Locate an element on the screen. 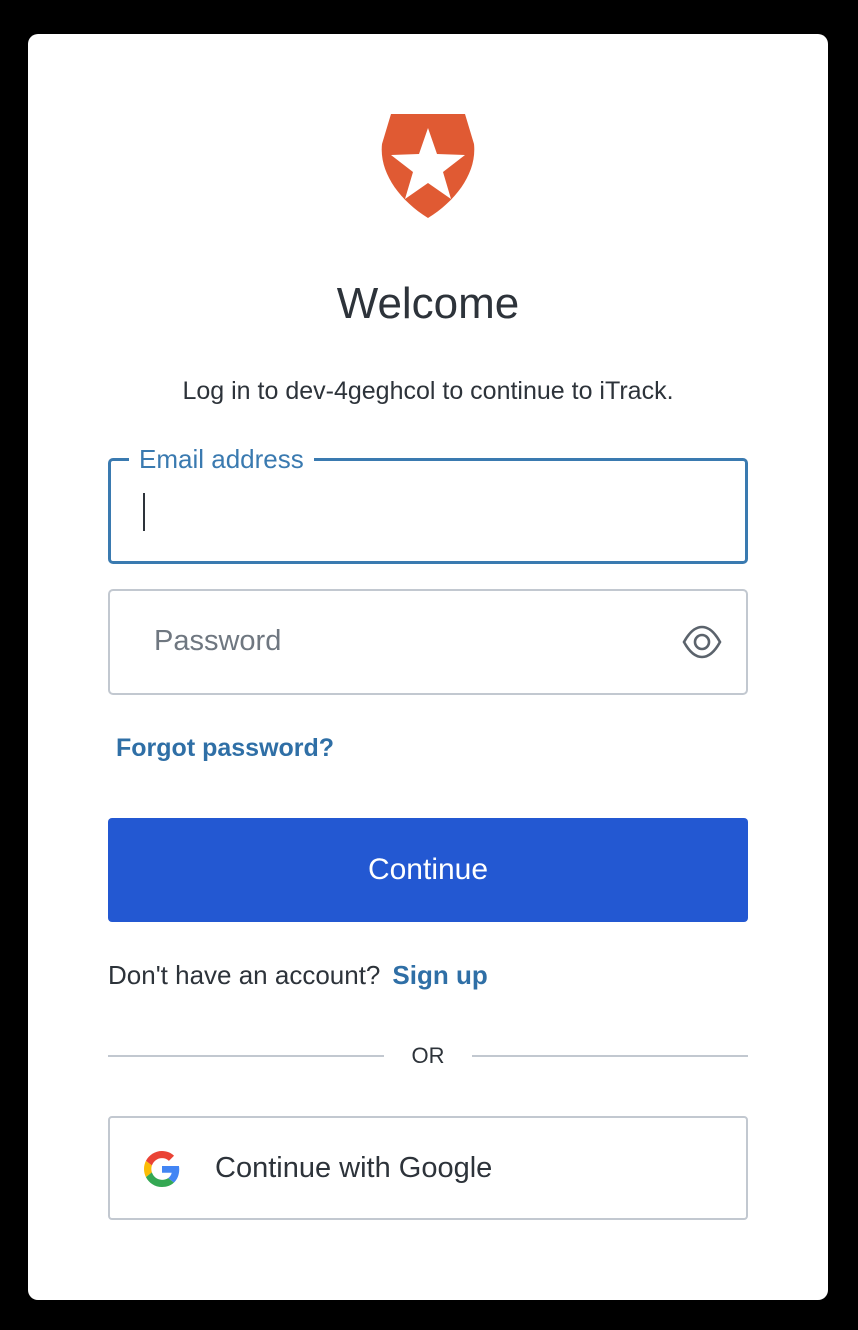 Image resolution: width=858 pixels, height=1330 pixels. email-field: Email address is located at coordinates (428, 503).